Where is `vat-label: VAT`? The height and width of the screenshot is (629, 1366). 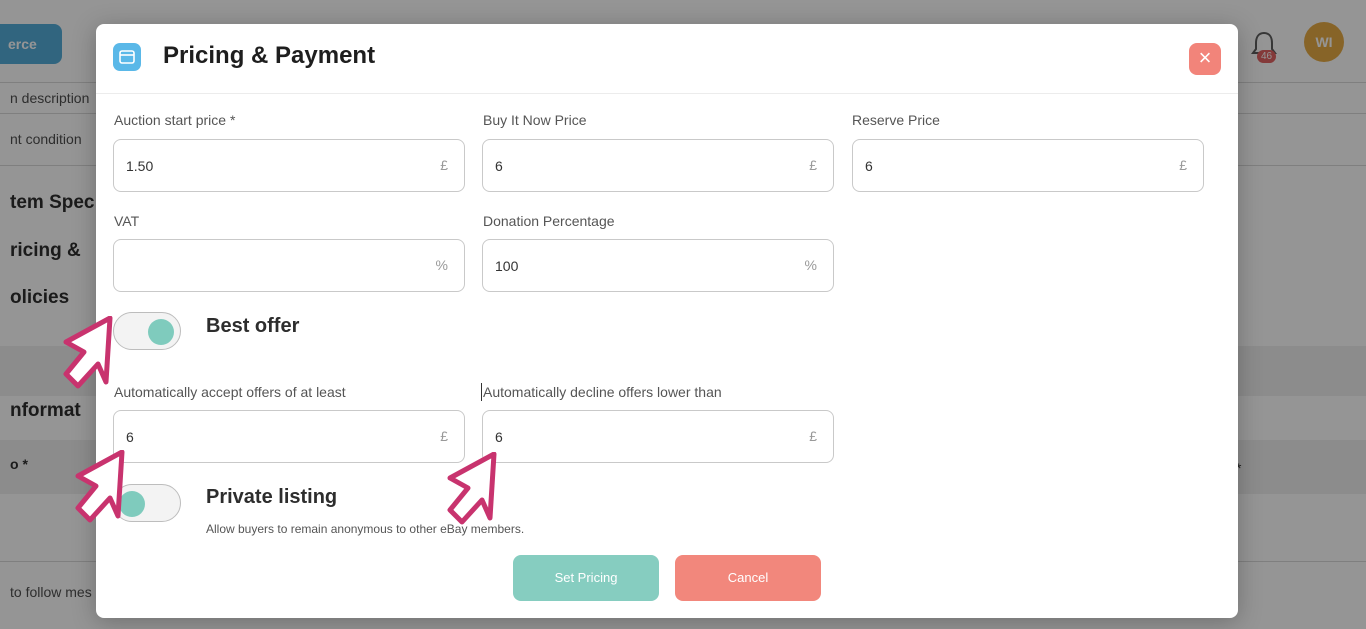
vat-label: VAT is located at coordinates (127, 221).